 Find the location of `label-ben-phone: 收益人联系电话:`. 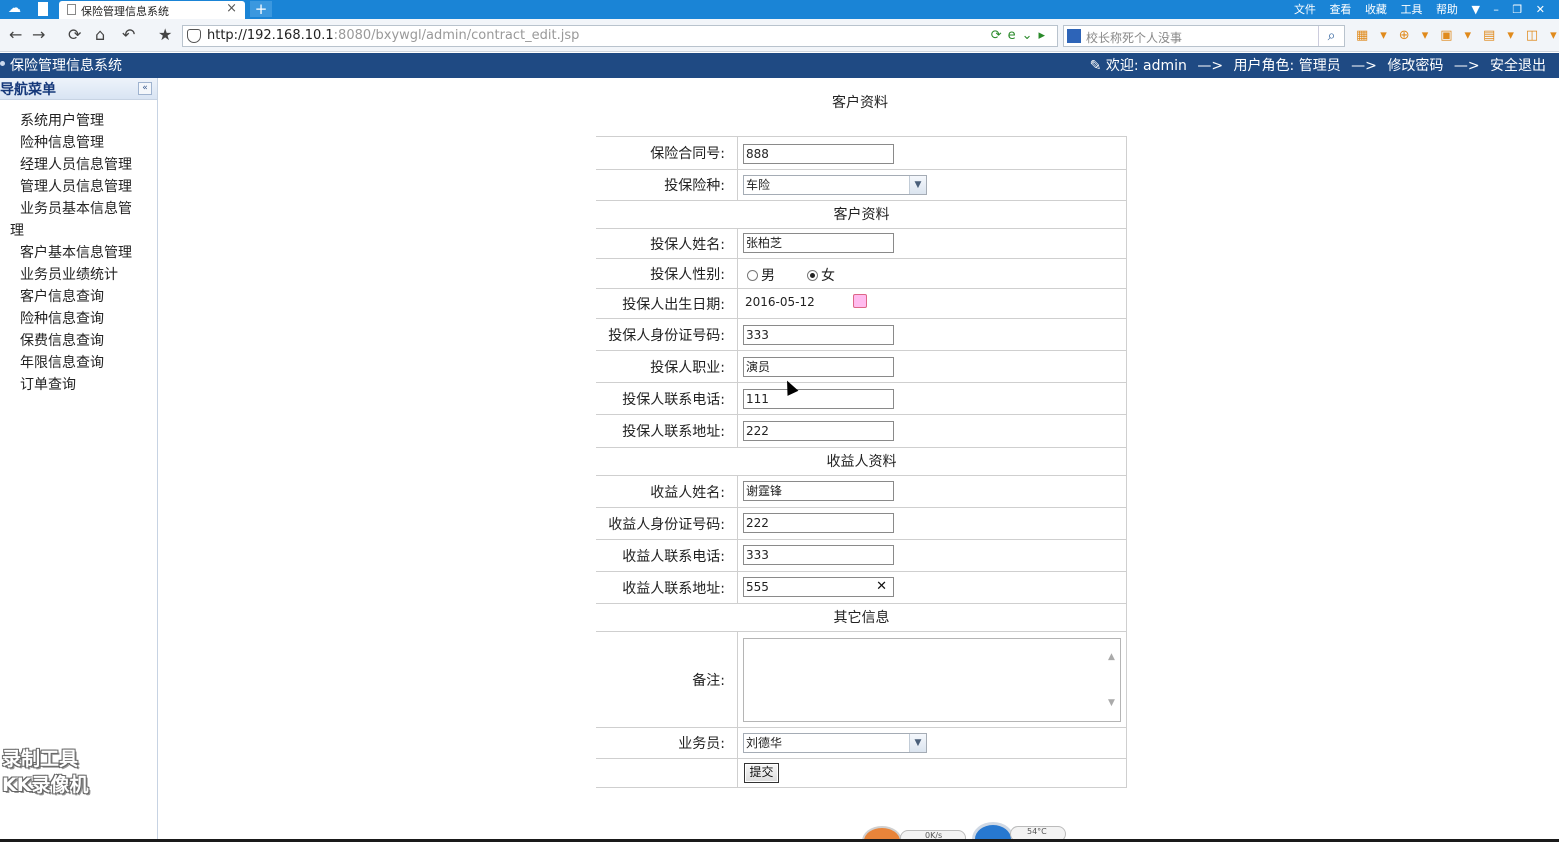

label-ben-phone: 收益人联系电话: is located at coordinates (667, 555).